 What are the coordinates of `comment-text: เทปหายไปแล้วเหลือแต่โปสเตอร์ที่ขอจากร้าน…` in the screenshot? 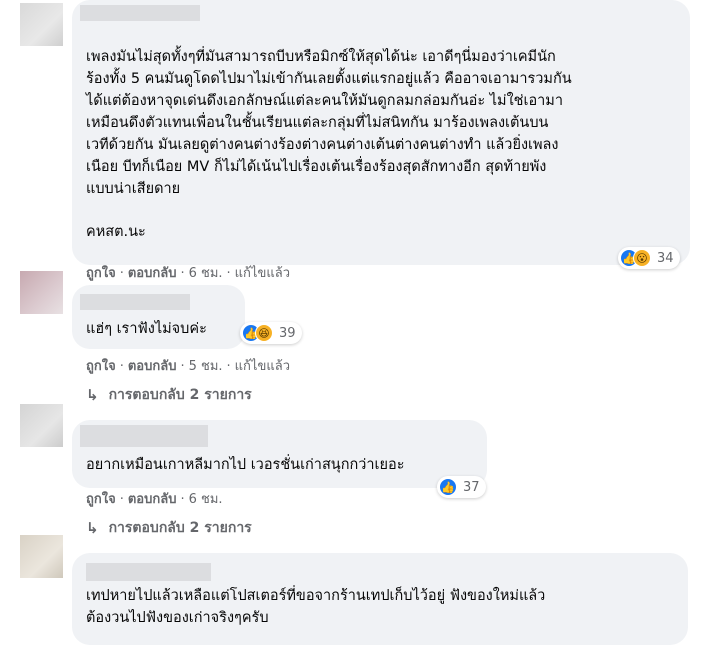 It's located at (316, 607).